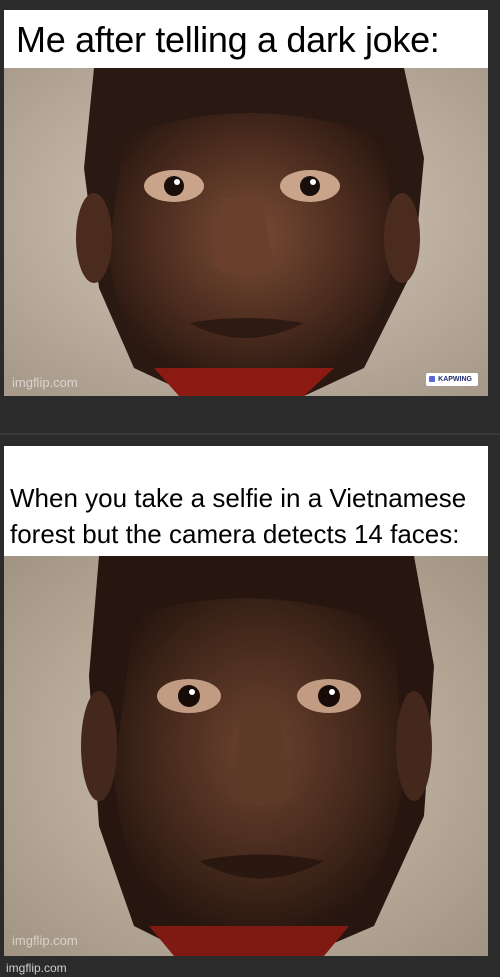  Describe the element at coordinates (228, 39) in the screenshot. I see `panel-caption: Me after telling a dark joke:` at that location.